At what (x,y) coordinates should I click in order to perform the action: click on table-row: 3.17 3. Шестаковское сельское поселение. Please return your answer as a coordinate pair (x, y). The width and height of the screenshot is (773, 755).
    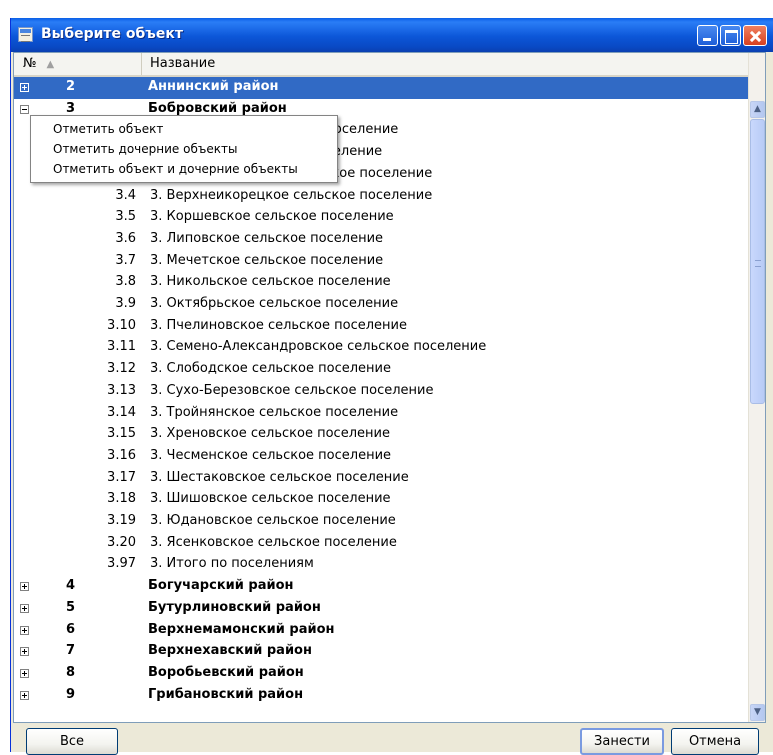
    Looking at the image, I should click on (384, 479).